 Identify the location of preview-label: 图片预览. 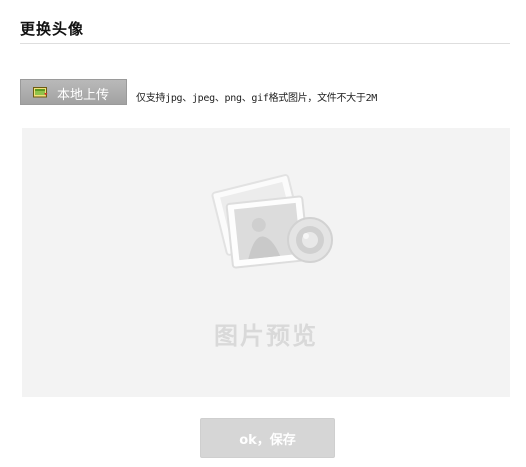
(266, 336).